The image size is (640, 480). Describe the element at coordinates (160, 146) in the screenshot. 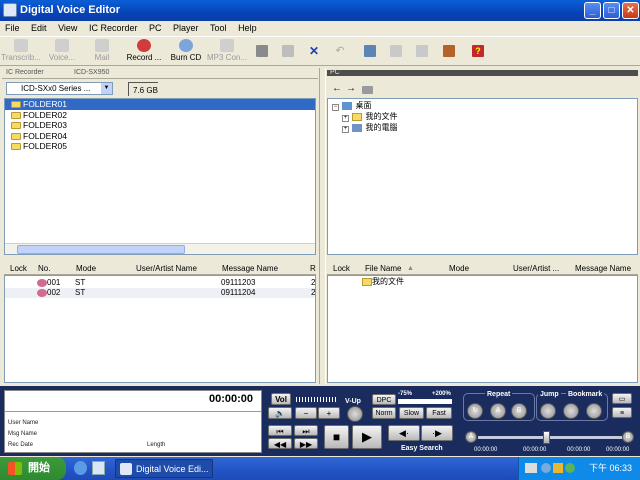

I see `folder-item: FOLDER05` at that location.